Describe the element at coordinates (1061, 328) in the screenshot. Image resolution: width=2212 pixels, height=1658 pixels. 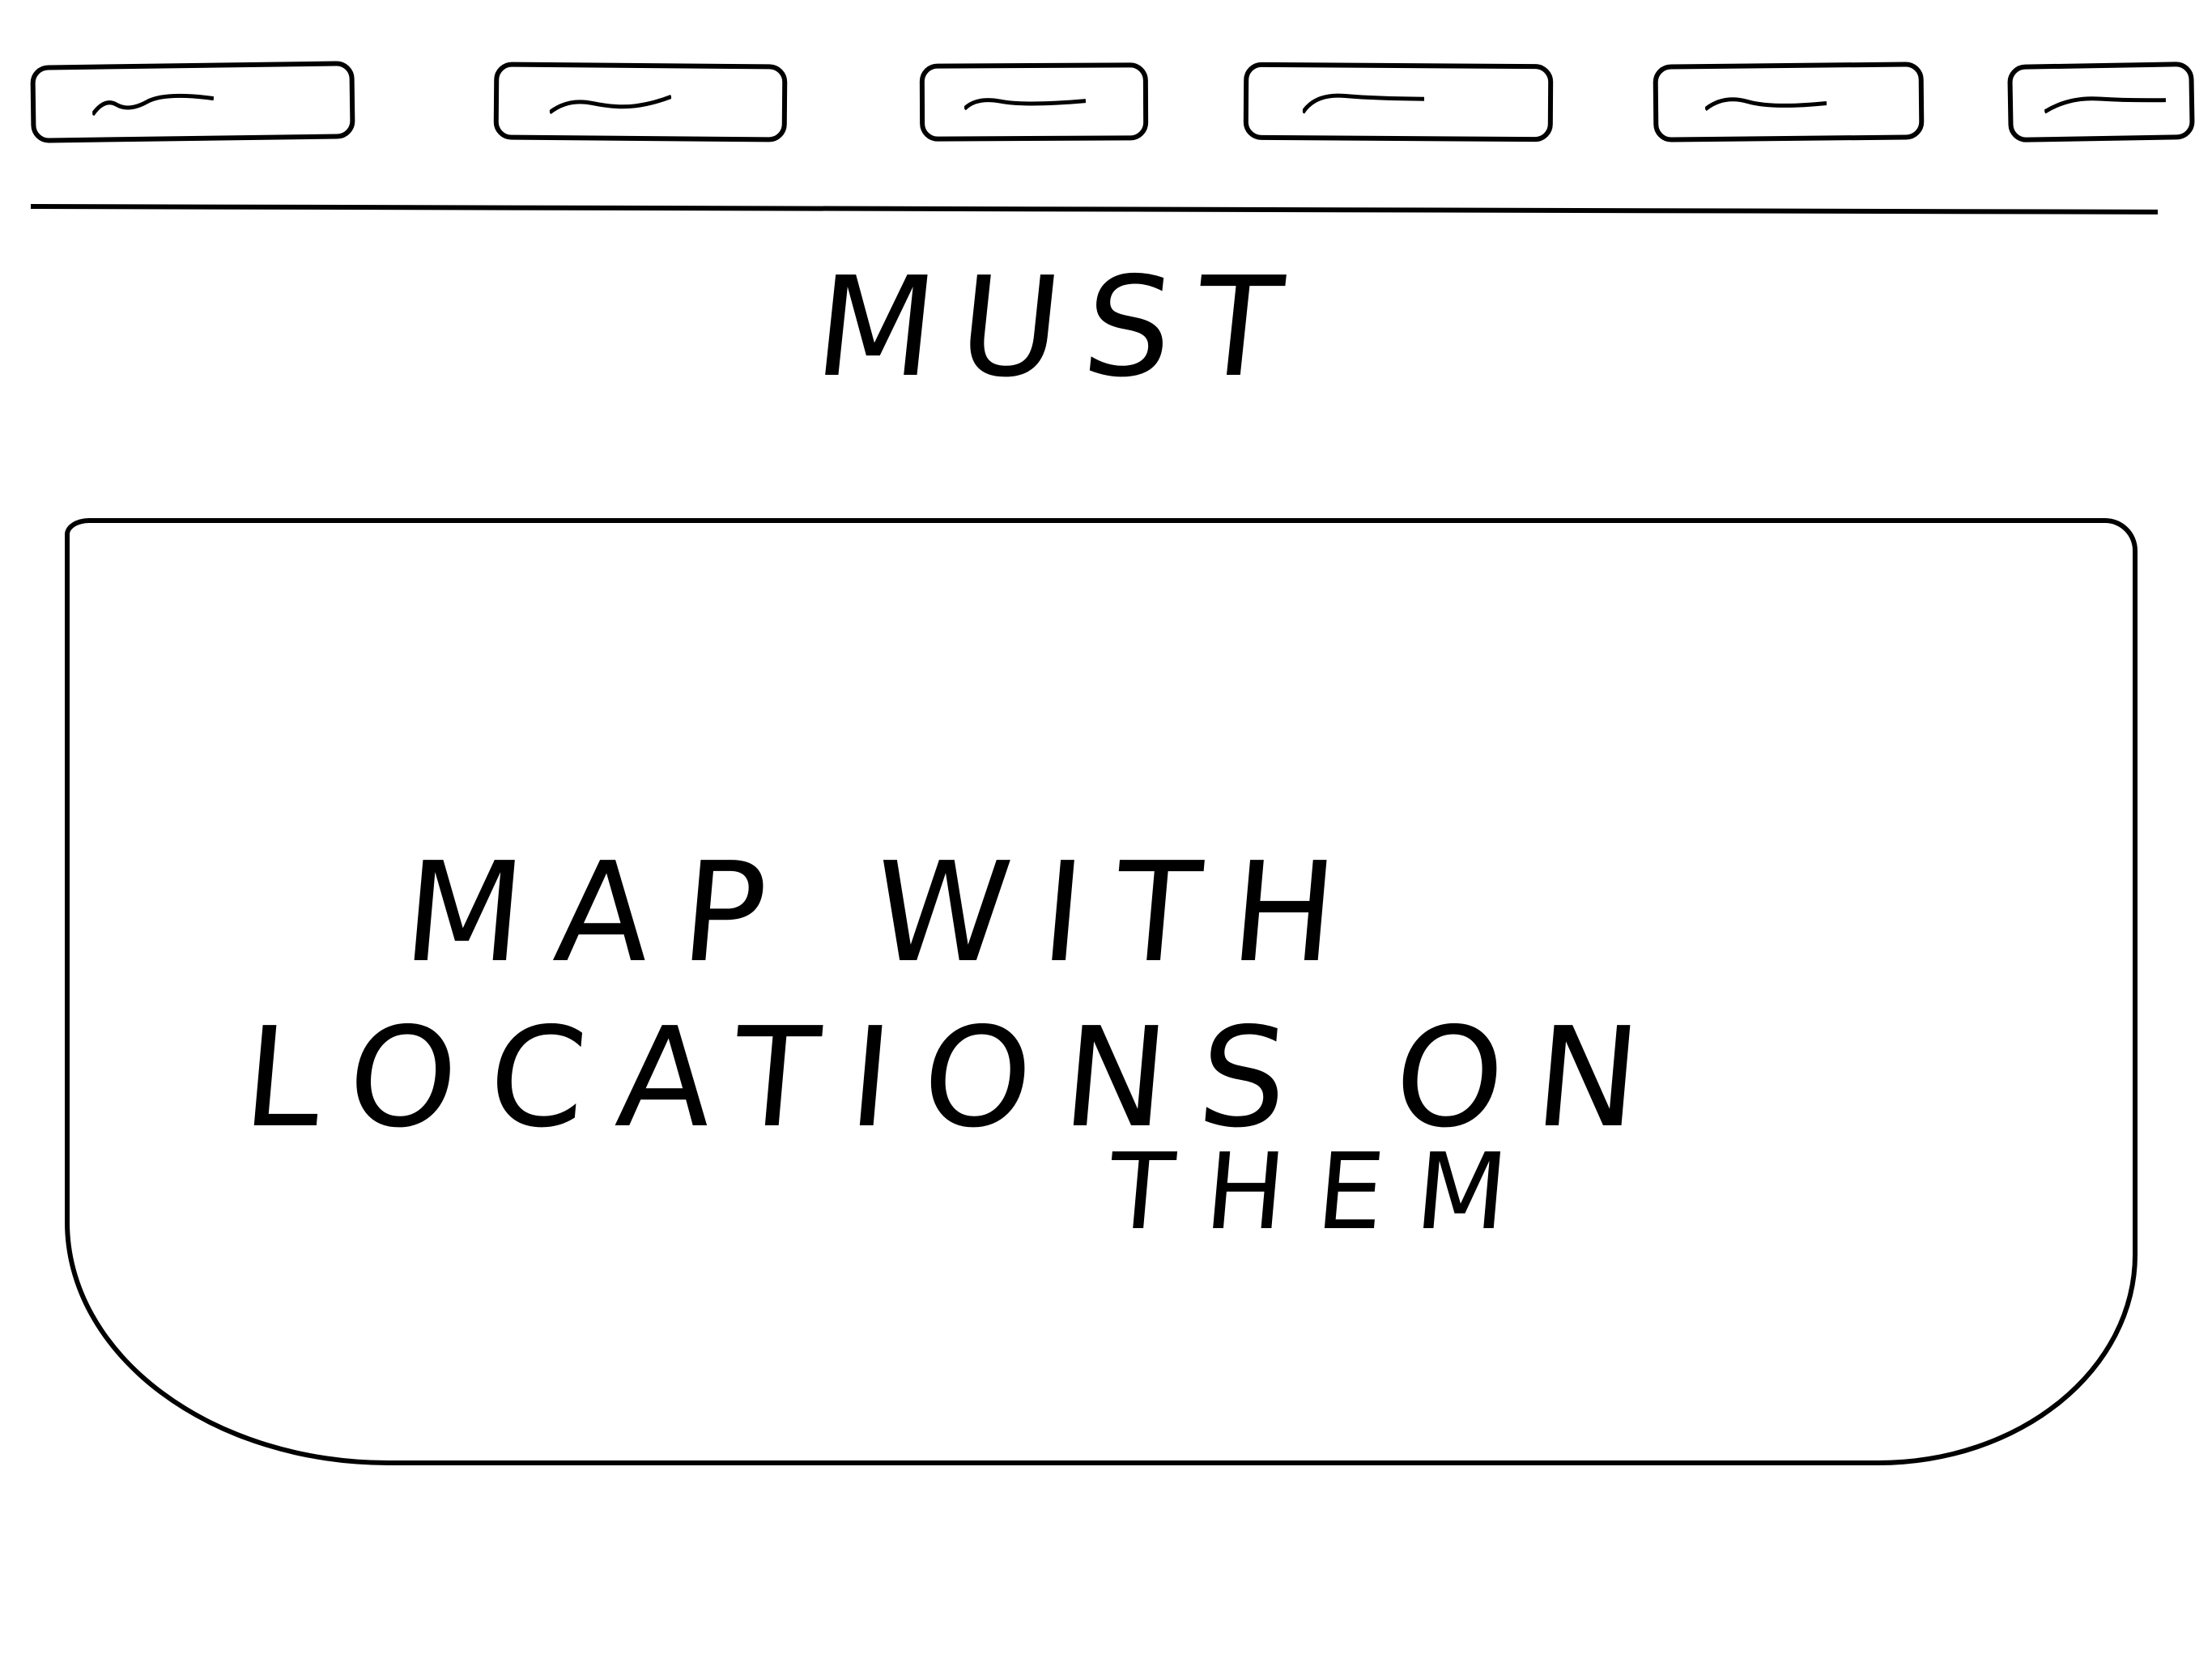
I see `page-title: MUST` at that location.